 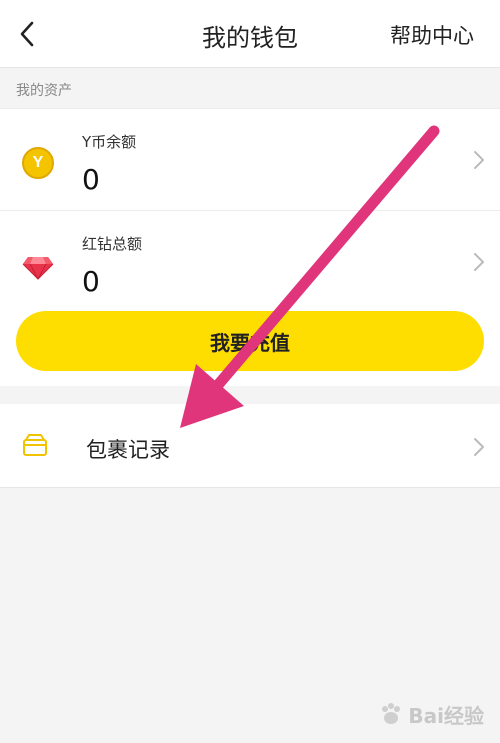 What do you see at coordinates (391, 713) in the screenshot?
I see `paw-icon` at bounding box center [391, 713].